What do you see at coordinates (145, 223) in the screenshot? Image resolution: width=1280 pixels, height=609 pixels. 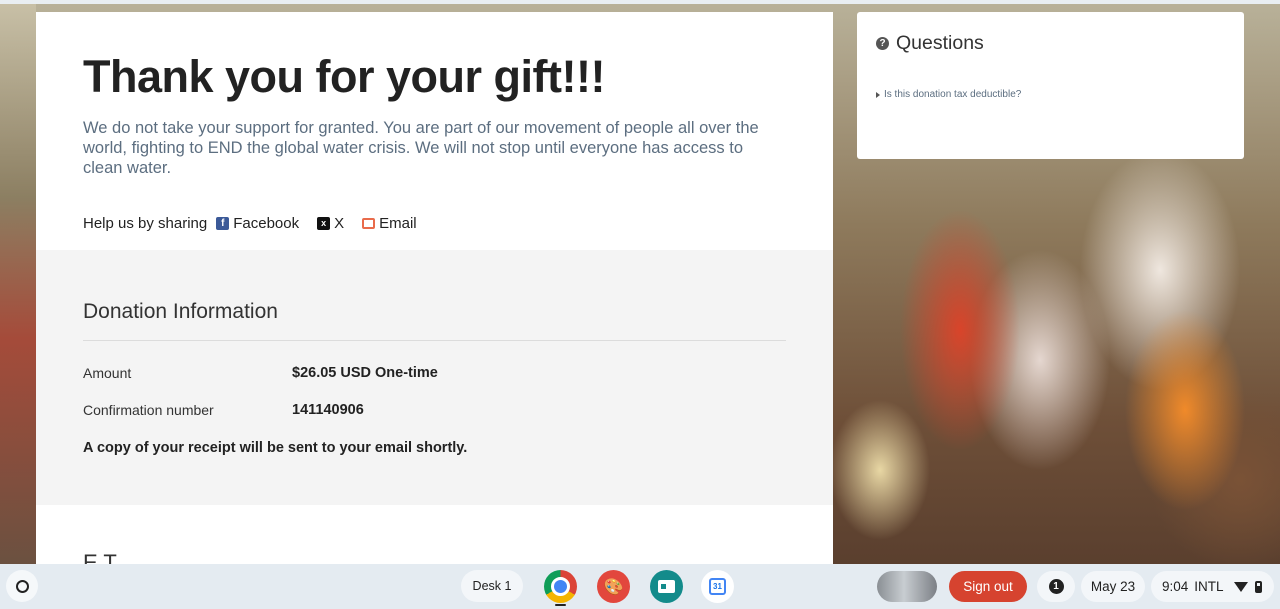 I see `share-label: Help us by sharing` at bounding box center [145, 223].